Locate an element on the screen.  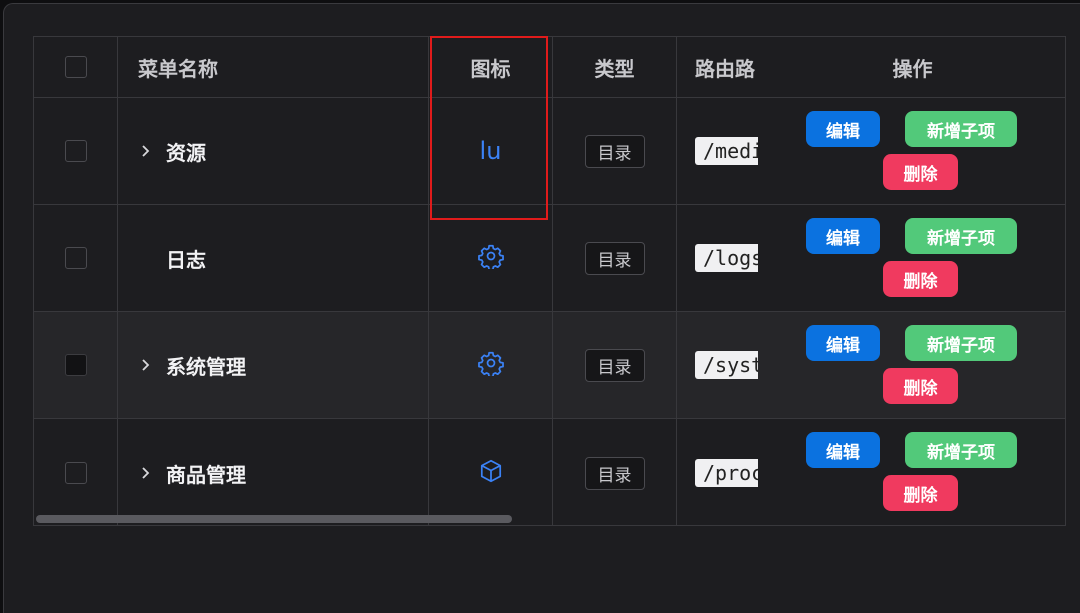
route-path: /medi is located at coordinates (726, 151).